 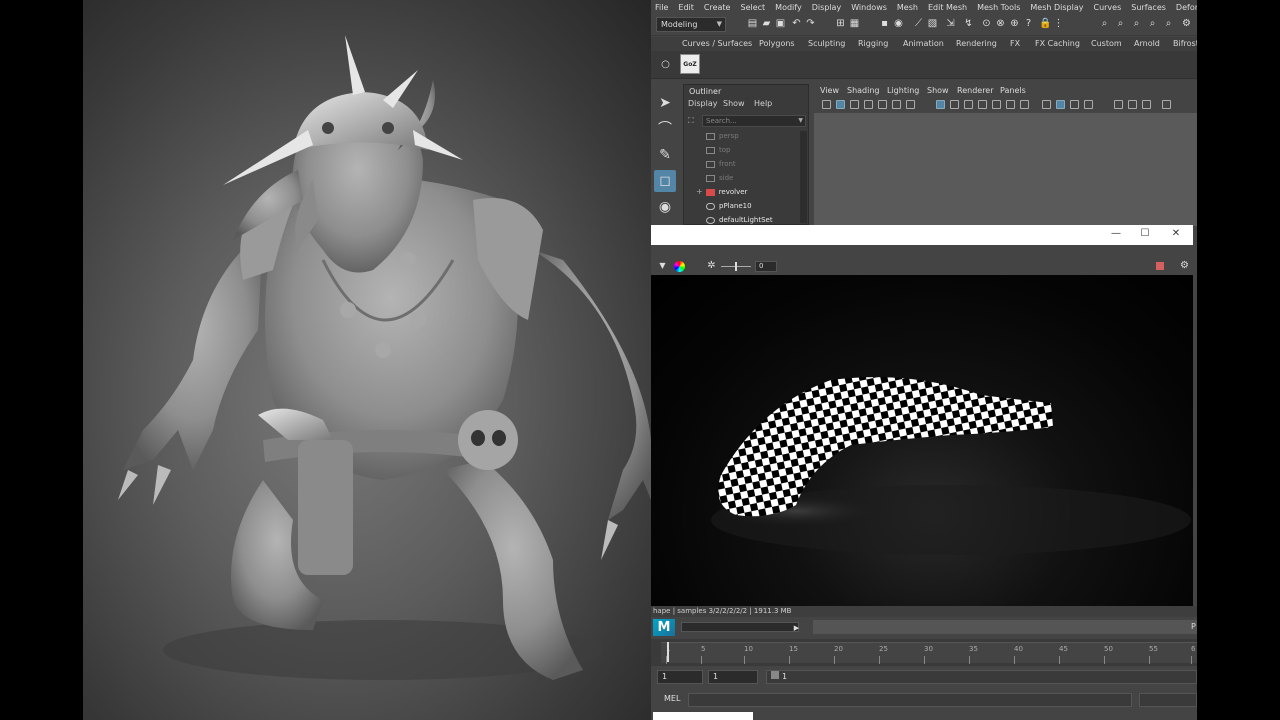 I want to click on new-scene-icon: ▤, so click(x=752, y=24).